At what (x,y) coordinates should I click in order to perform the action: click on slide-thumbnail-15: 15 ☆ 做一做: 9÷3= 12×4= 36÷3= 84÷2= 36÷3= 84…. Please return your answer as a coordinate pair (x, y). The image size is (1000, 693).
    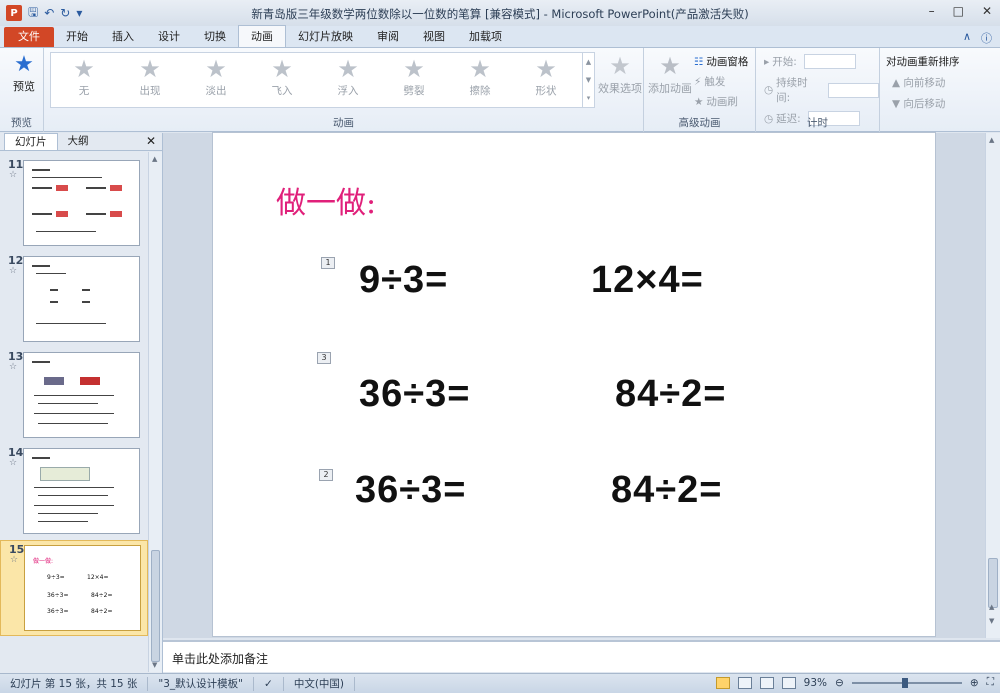
    Looking at the image, I should click on (74, 588).